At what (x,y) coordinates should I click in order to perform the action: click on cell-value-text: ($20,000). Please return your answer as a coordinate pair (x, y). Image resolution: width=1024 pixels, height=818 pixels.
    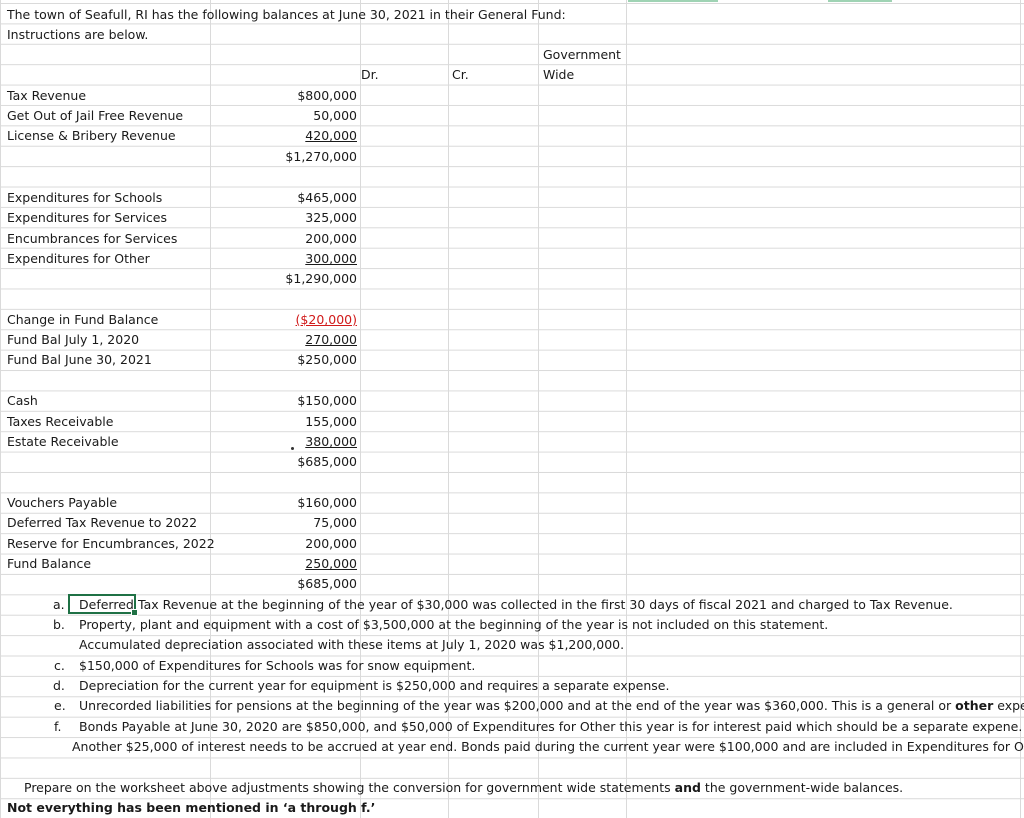
    Looking at the image, I should click on (326, 319).